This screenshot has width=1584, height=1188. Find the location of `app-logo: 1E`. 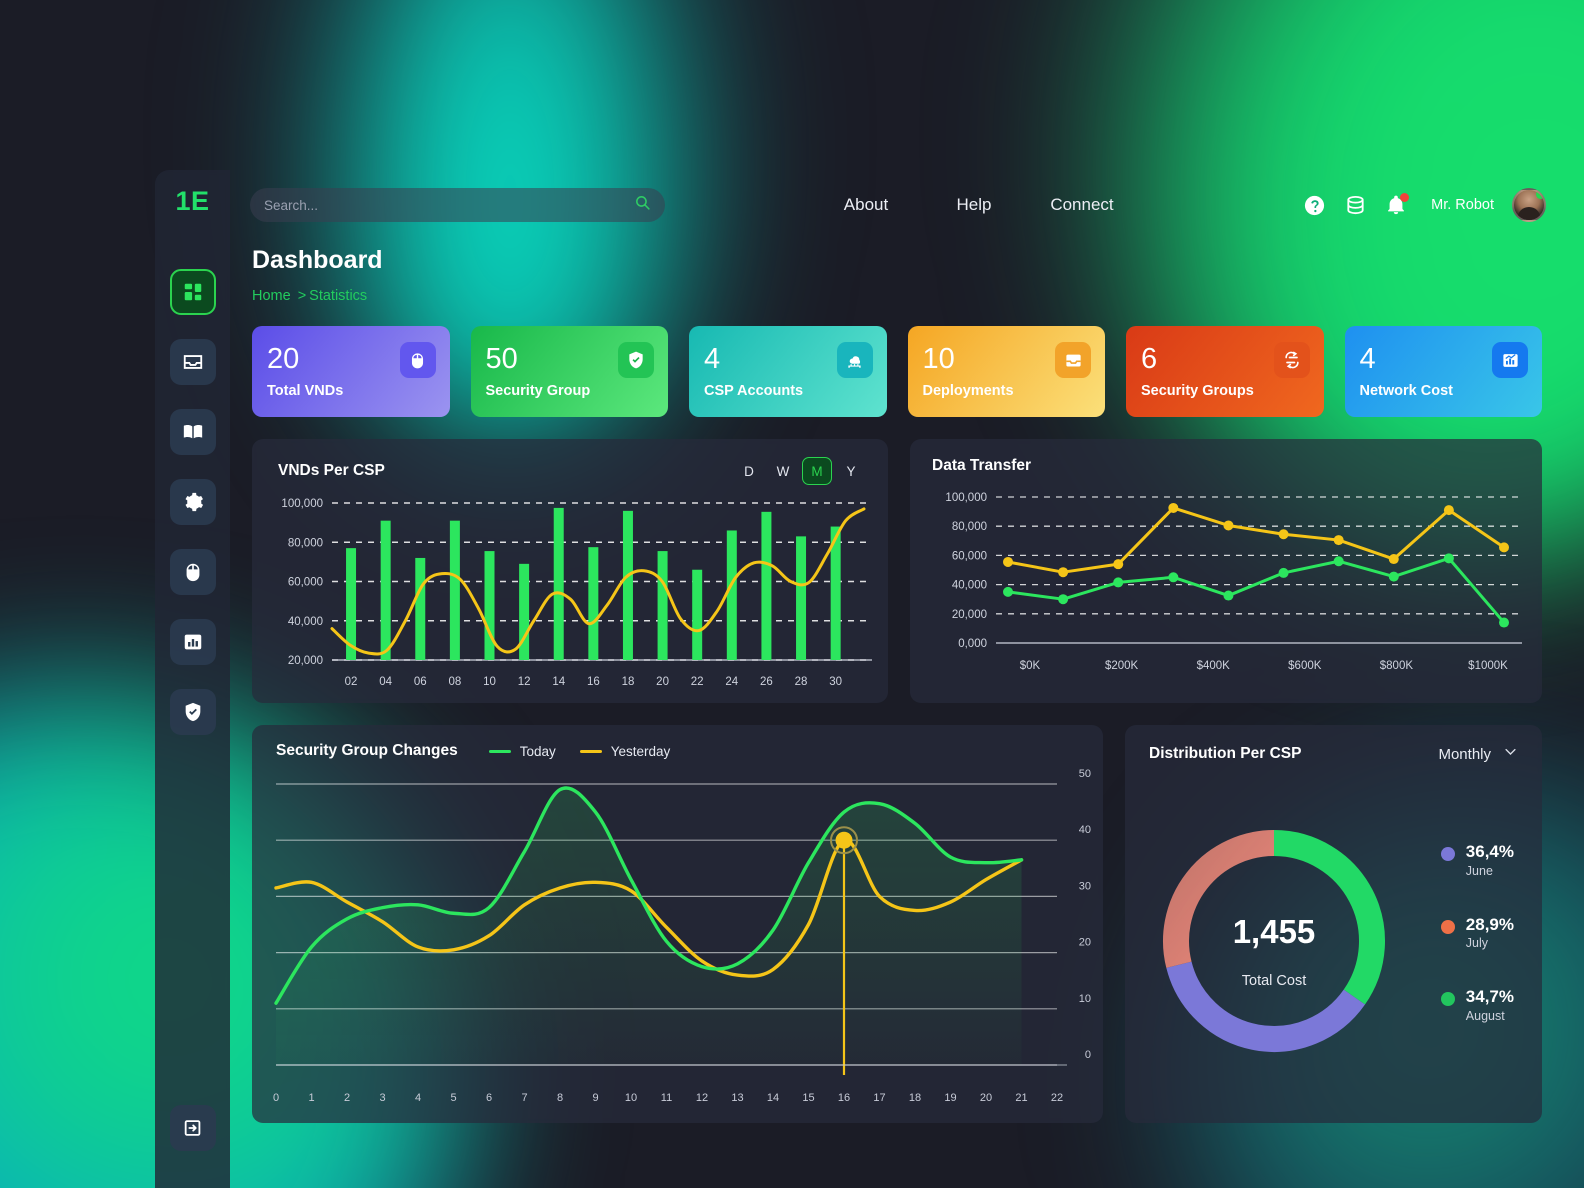

app-logo: 1E is located at coordinates (192, 201).